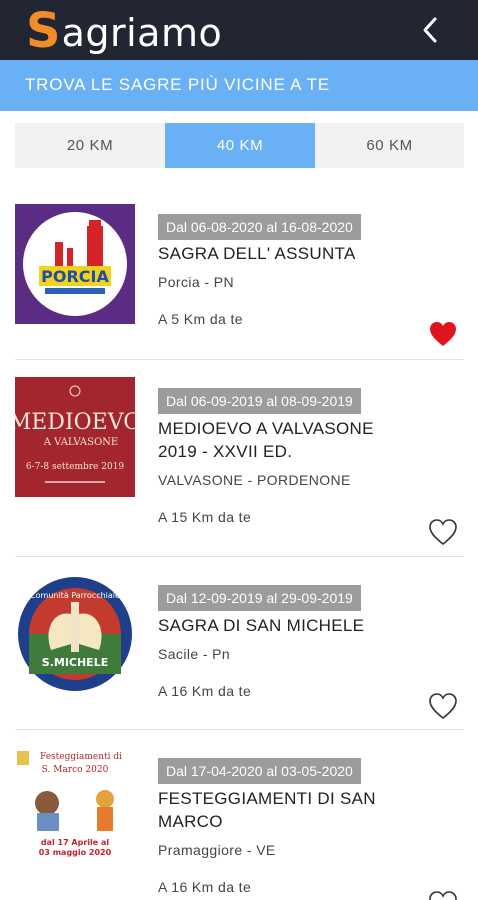 Image resolution: width=478 pixels, height=900 pixels. I want to click on date-badge: Dal 12-09-2019 al 29-09-2019, so click(259, 598).